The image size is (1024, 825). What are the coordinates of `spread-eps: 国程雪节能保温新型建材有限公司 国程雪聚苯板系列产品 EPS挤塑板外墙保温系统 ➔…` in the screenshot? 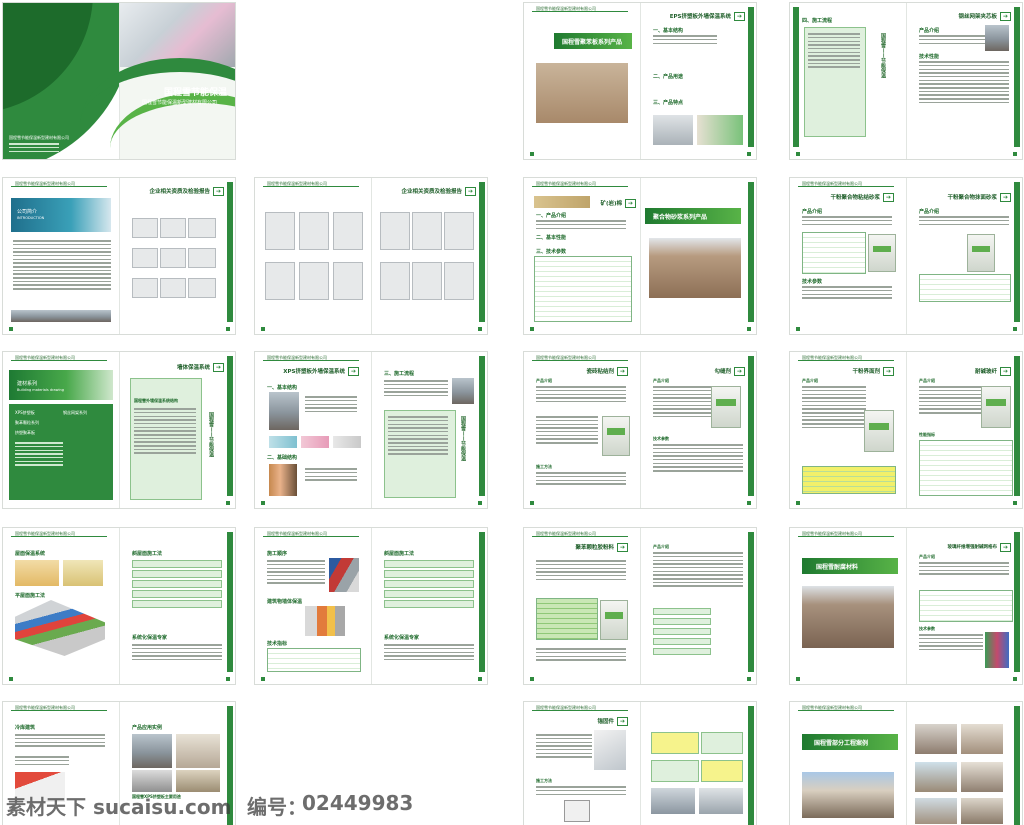 It's located at (640, 81).